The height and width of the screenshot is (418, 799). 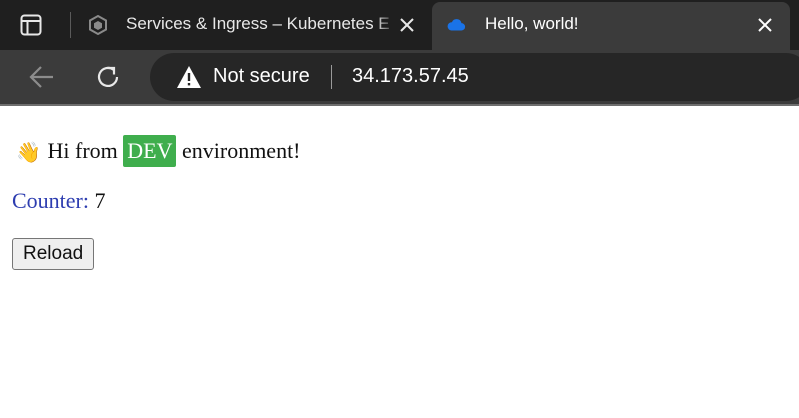 What do you see at coordinates (611, 26) in the screenshot?
I see `tab-hello-world: Hello, world!` at bounding box center [611, 26].